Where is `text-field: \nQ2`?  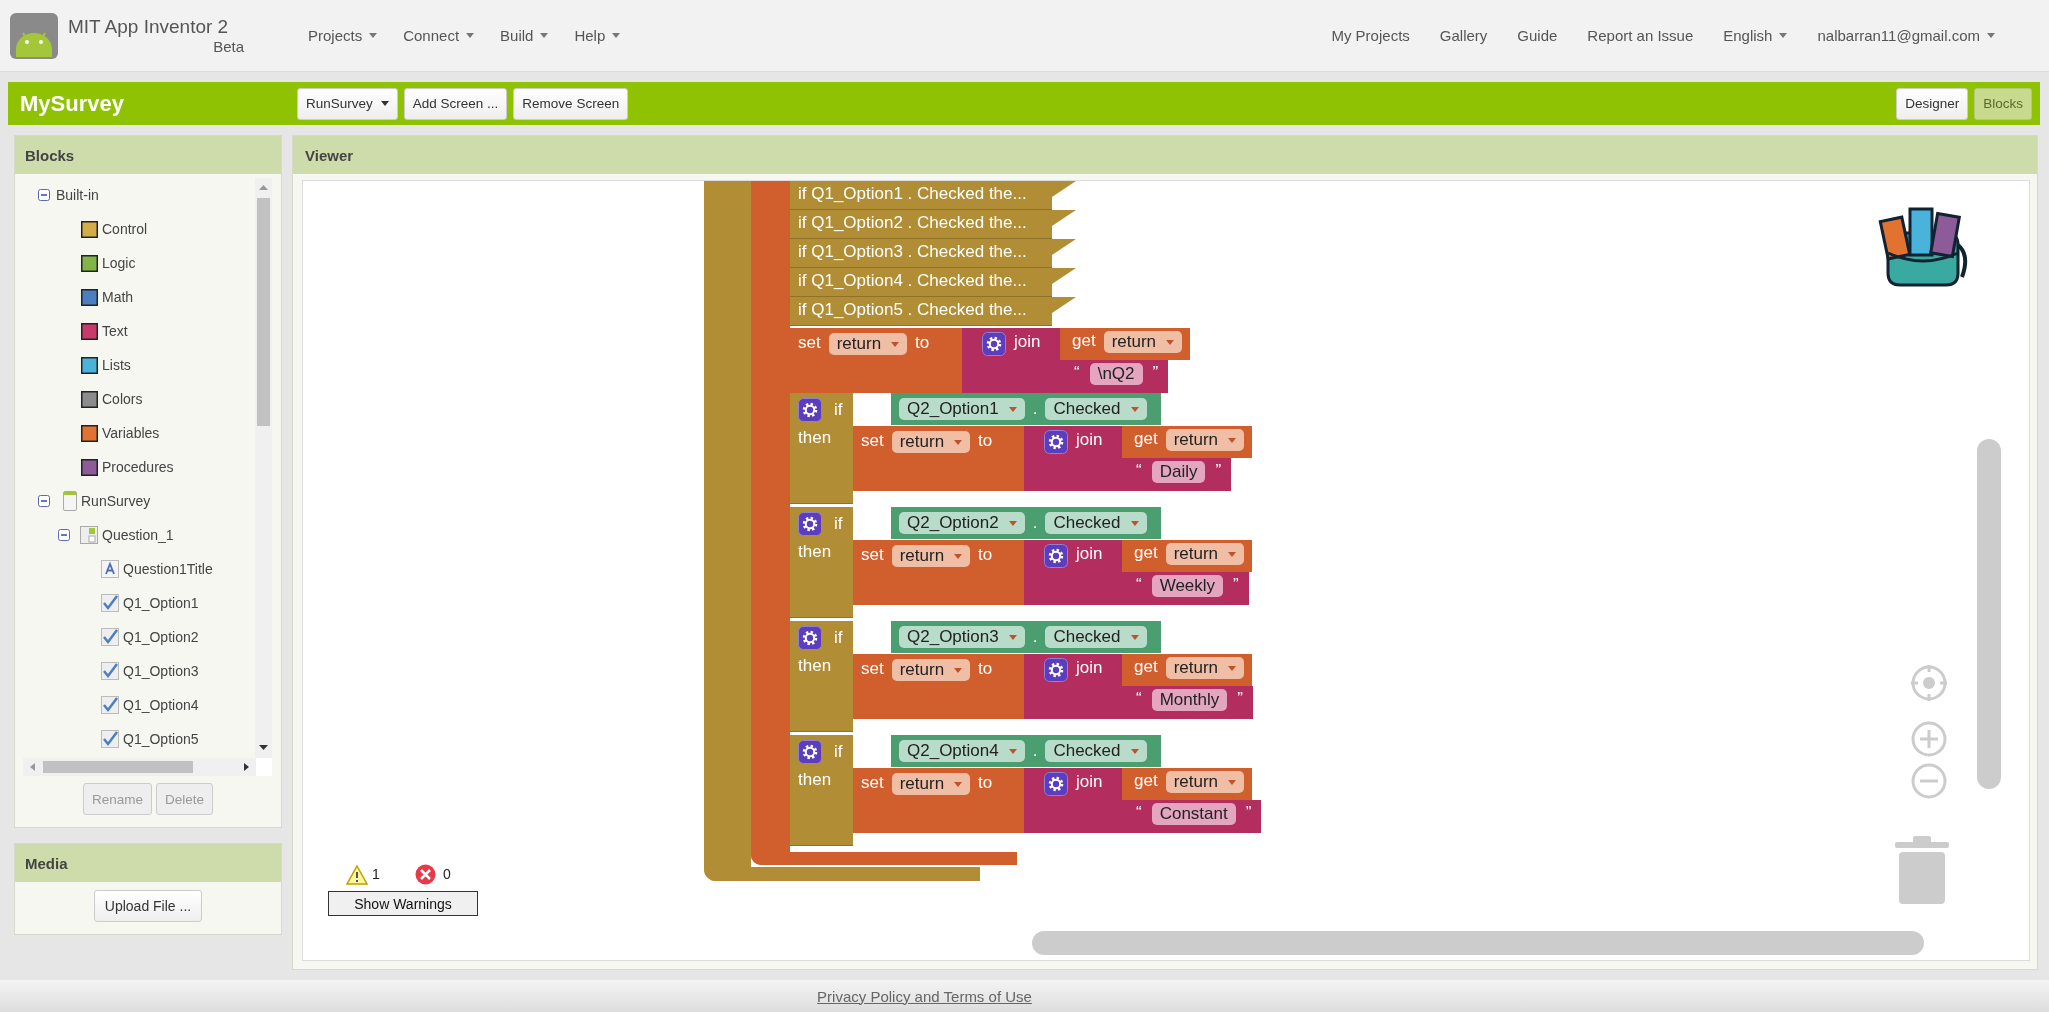 text-field: \nQ2 is located at coordinates (1116, 374).